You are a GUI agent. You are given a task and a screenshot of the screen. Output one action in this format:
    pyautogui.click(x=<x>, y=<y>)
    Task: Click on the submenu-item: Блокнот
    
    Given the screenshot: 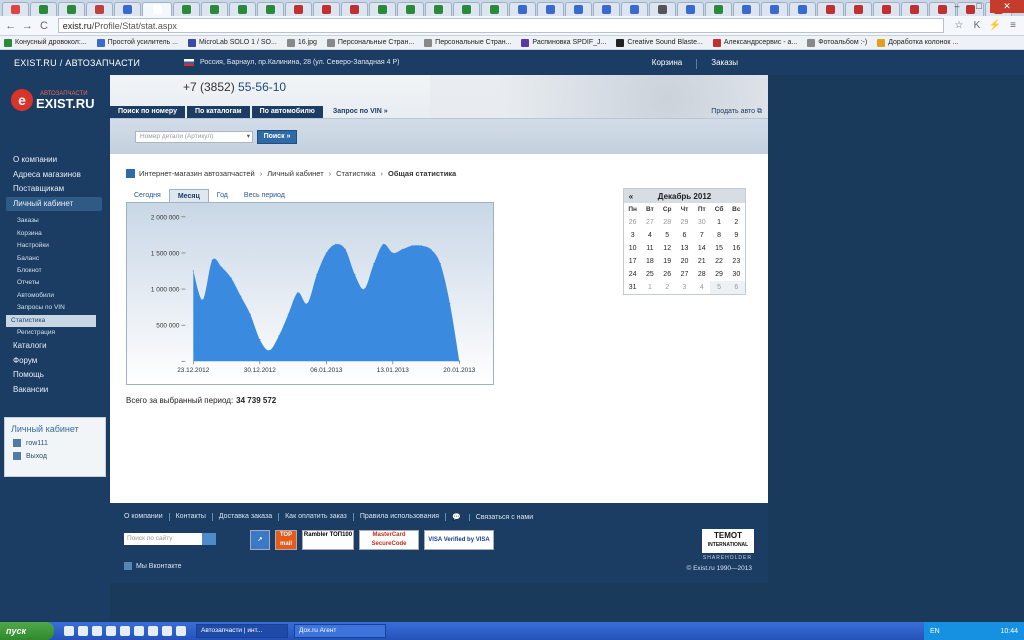 What is the action you would take?
    pyautogui.click(x=55, y=271)
    